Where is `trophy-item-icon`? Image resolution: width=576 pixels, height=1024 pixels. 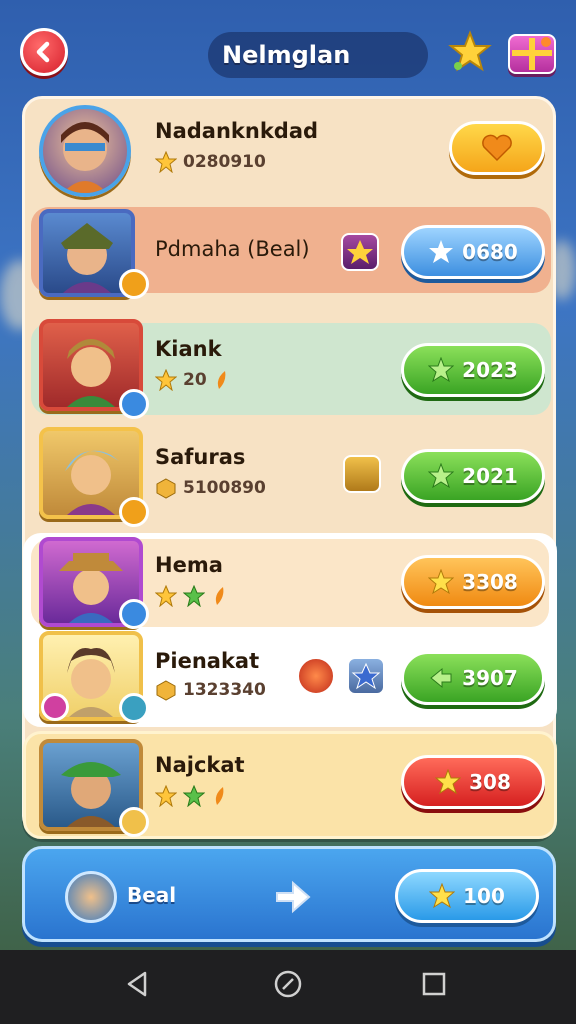
trophy-item-icon is located at coordinates (360, 252).